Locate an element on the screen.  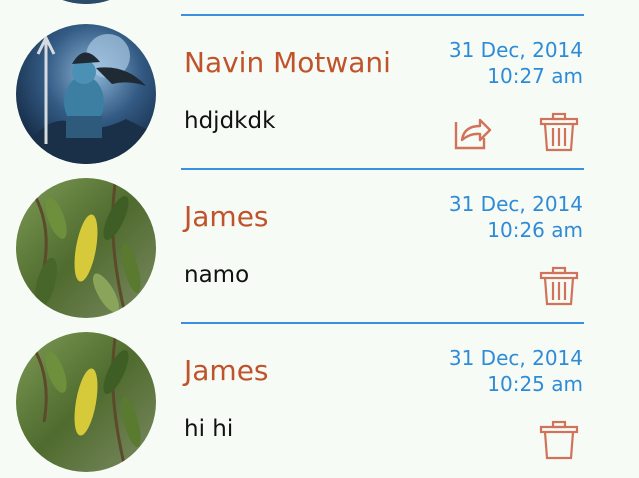
share-icon is located at coordinates (472, 132).